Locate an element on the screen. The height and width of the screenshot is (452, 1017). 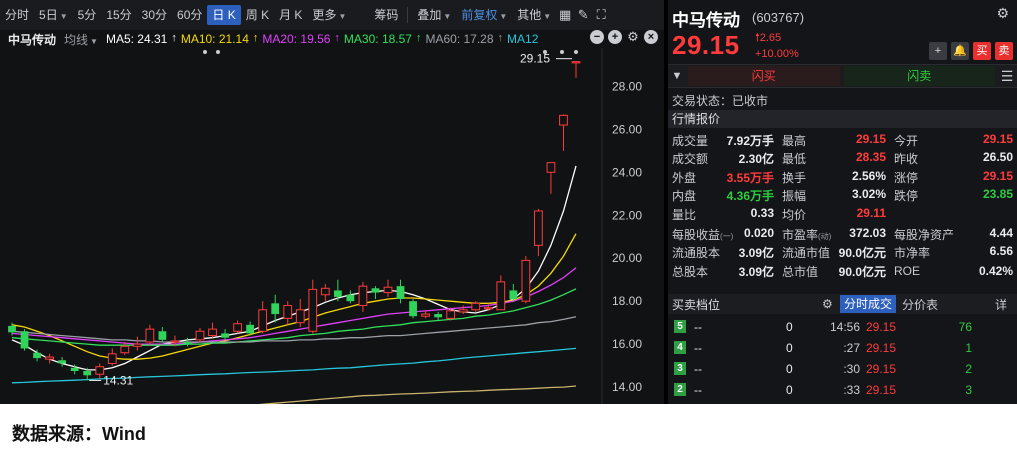
stat-cell: 涨停 29.15 is located at coordinates (953, 177).